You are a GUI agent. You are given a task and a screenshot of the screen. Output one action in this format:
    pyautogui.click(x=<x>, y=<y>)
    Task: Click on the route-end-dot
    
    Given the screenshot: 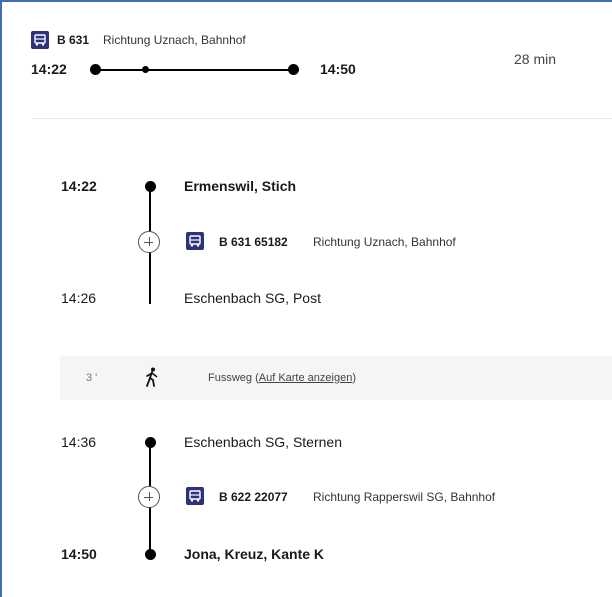 What is the action you would take?
    pyautogui.click(x=293, y=69)
    